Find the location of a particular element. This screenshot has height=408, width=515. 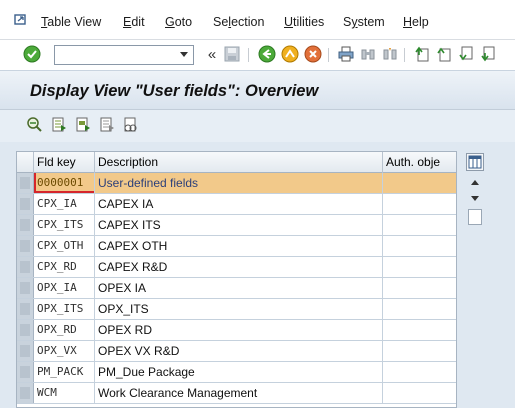

table-header: Fld key Description Auth. obje is located at coordinates (236, 162).